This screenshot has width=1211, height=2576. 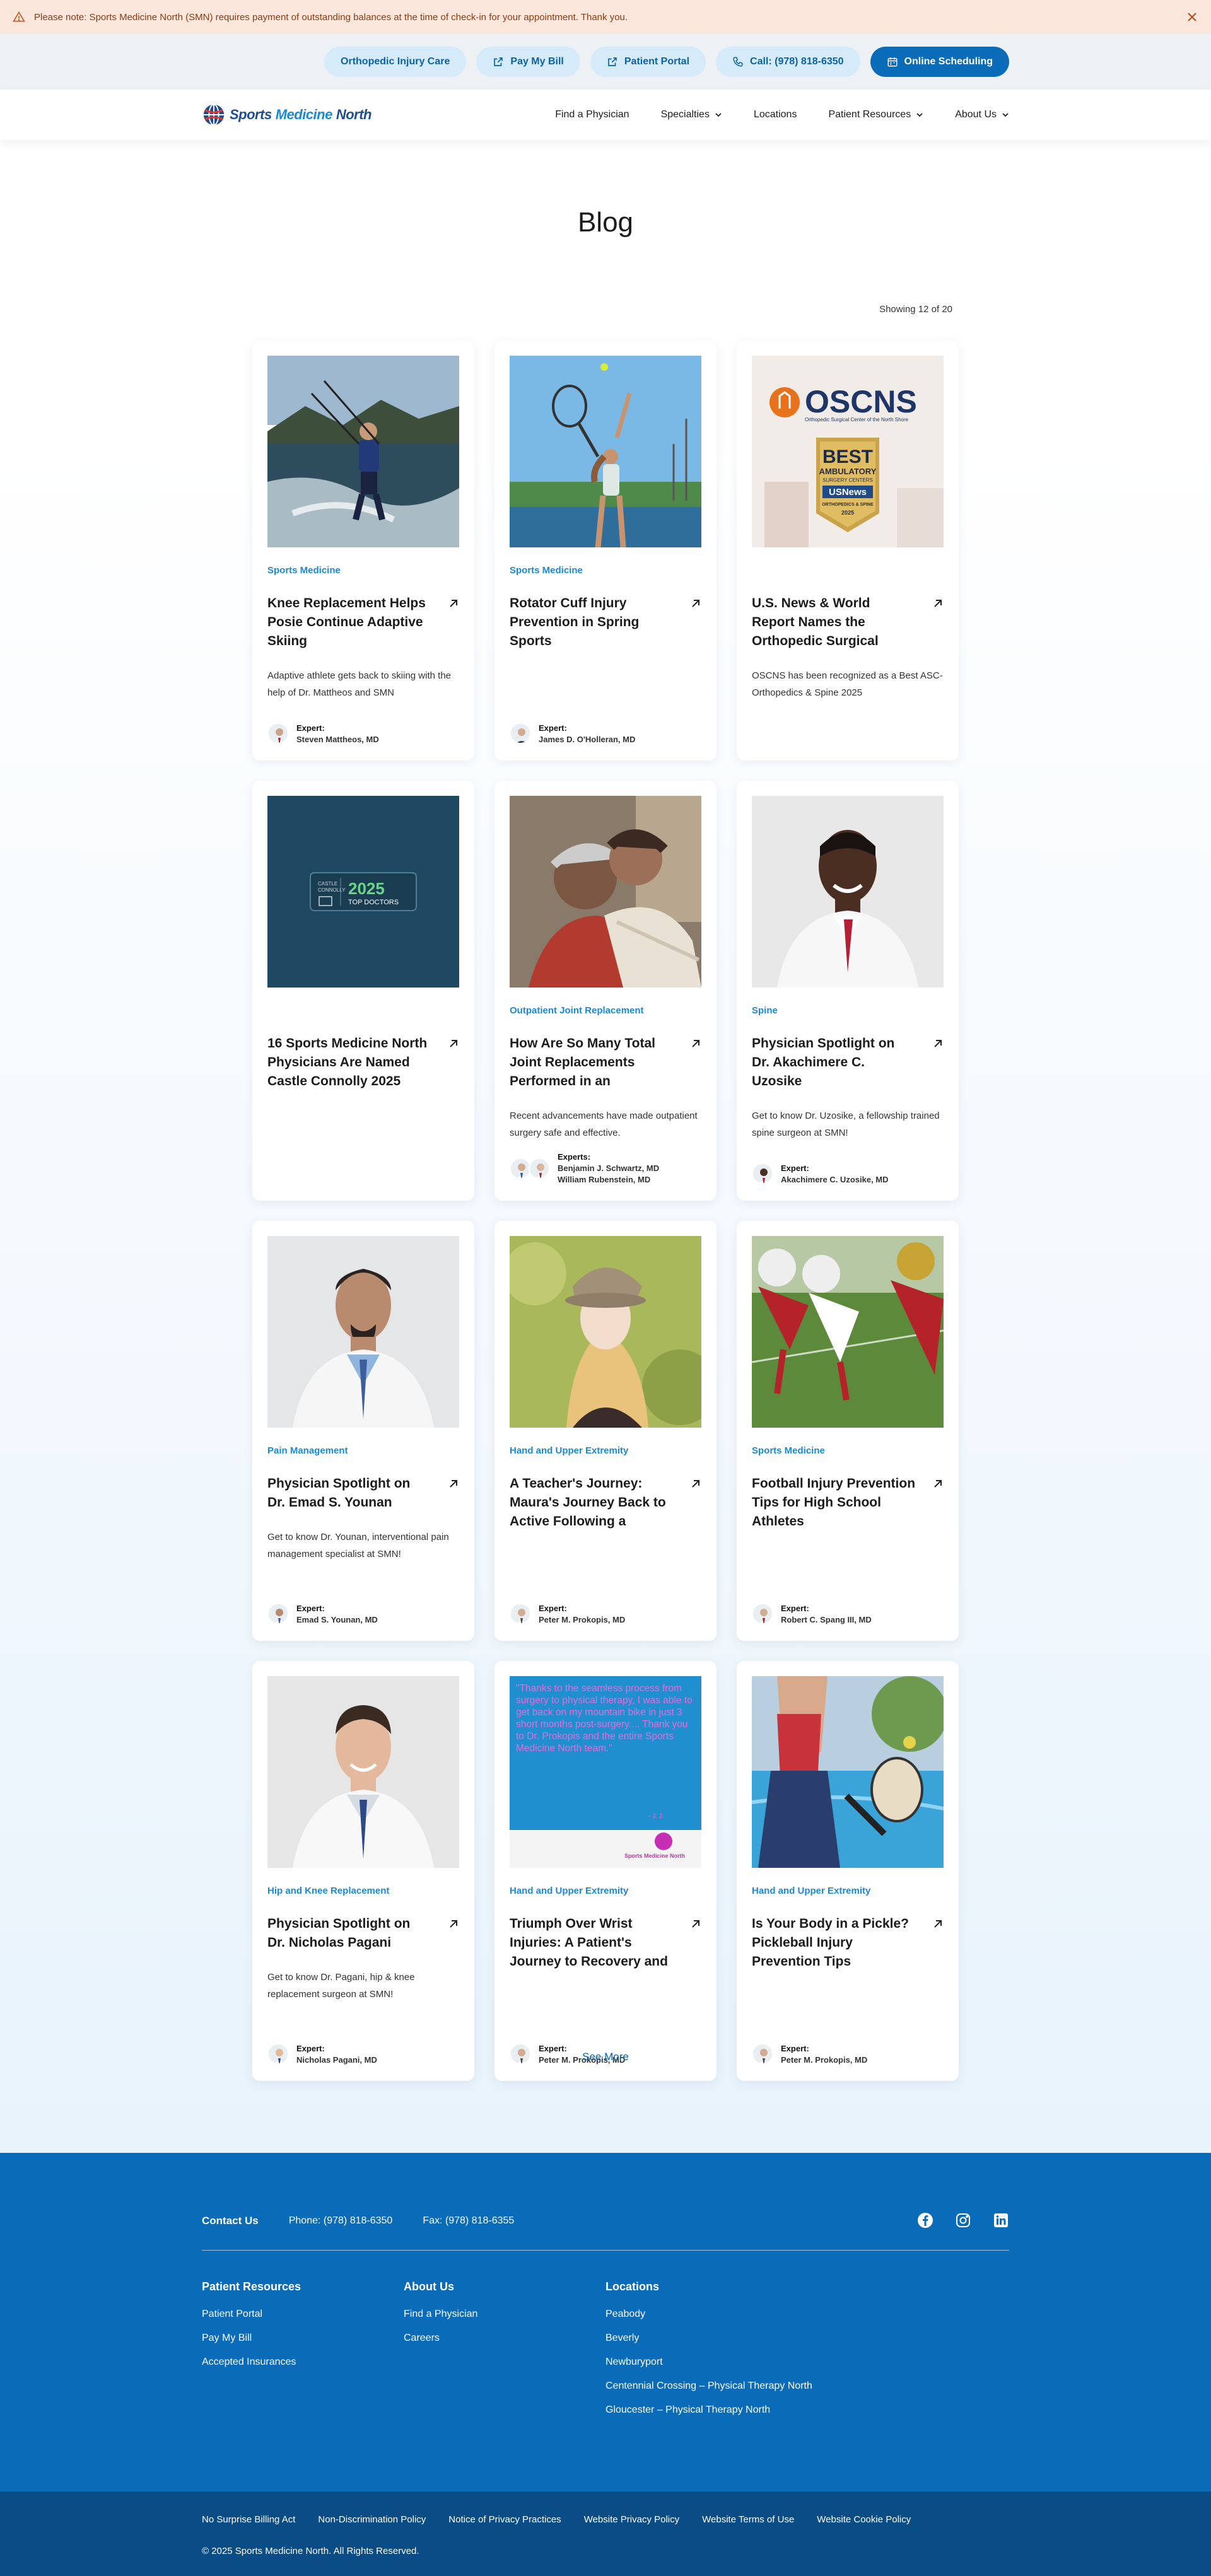 What do you see at coordinates (323, 734) in the screenshot?
I see `post-expert: Expert: Steven Mattheos, MD` at bounding box center [323, 734].